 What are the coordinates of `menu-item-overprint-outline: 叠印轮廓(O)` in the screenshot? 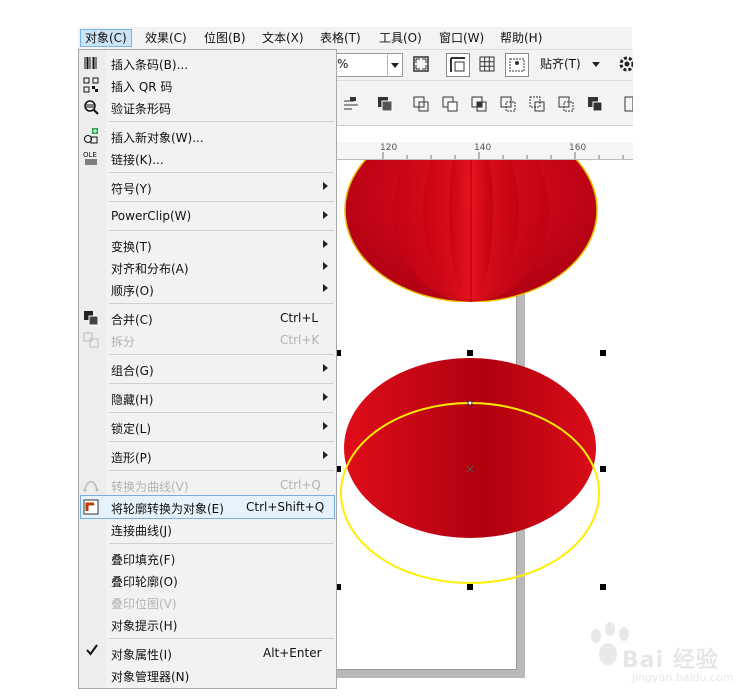 It's located at (207, 580).